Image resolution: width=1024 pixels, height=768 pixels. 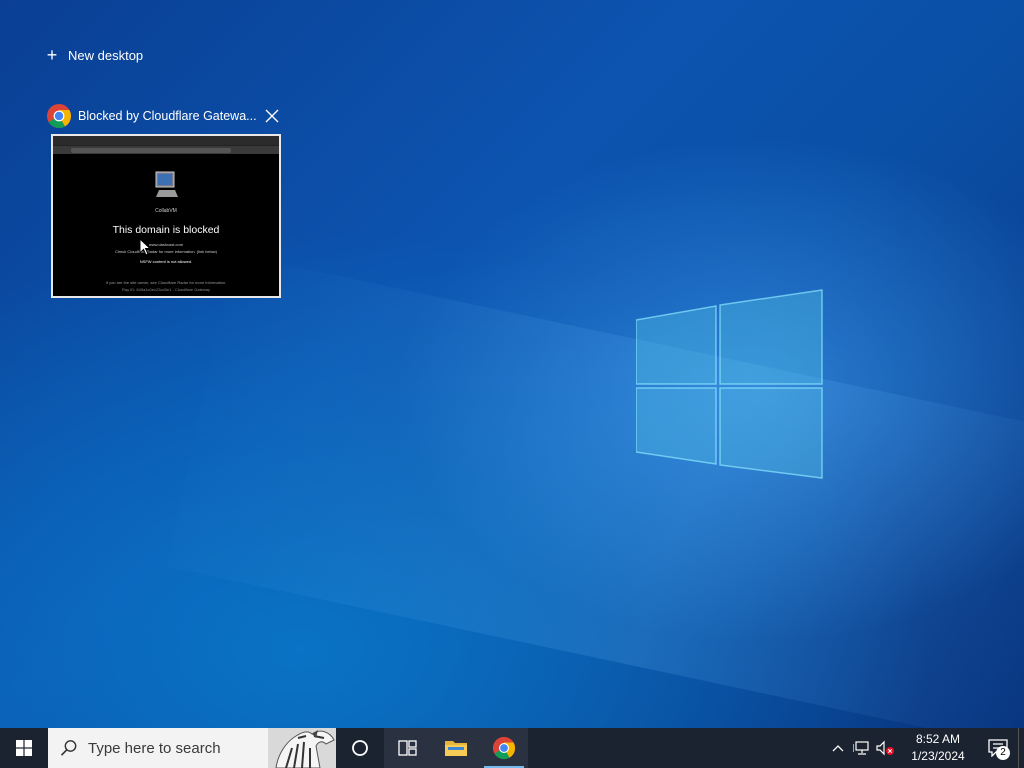 What do you see at coordinates (106, 55) in the screenshot?
I see `new-desktop-label: New desktop` at bounding box center [106, 55].